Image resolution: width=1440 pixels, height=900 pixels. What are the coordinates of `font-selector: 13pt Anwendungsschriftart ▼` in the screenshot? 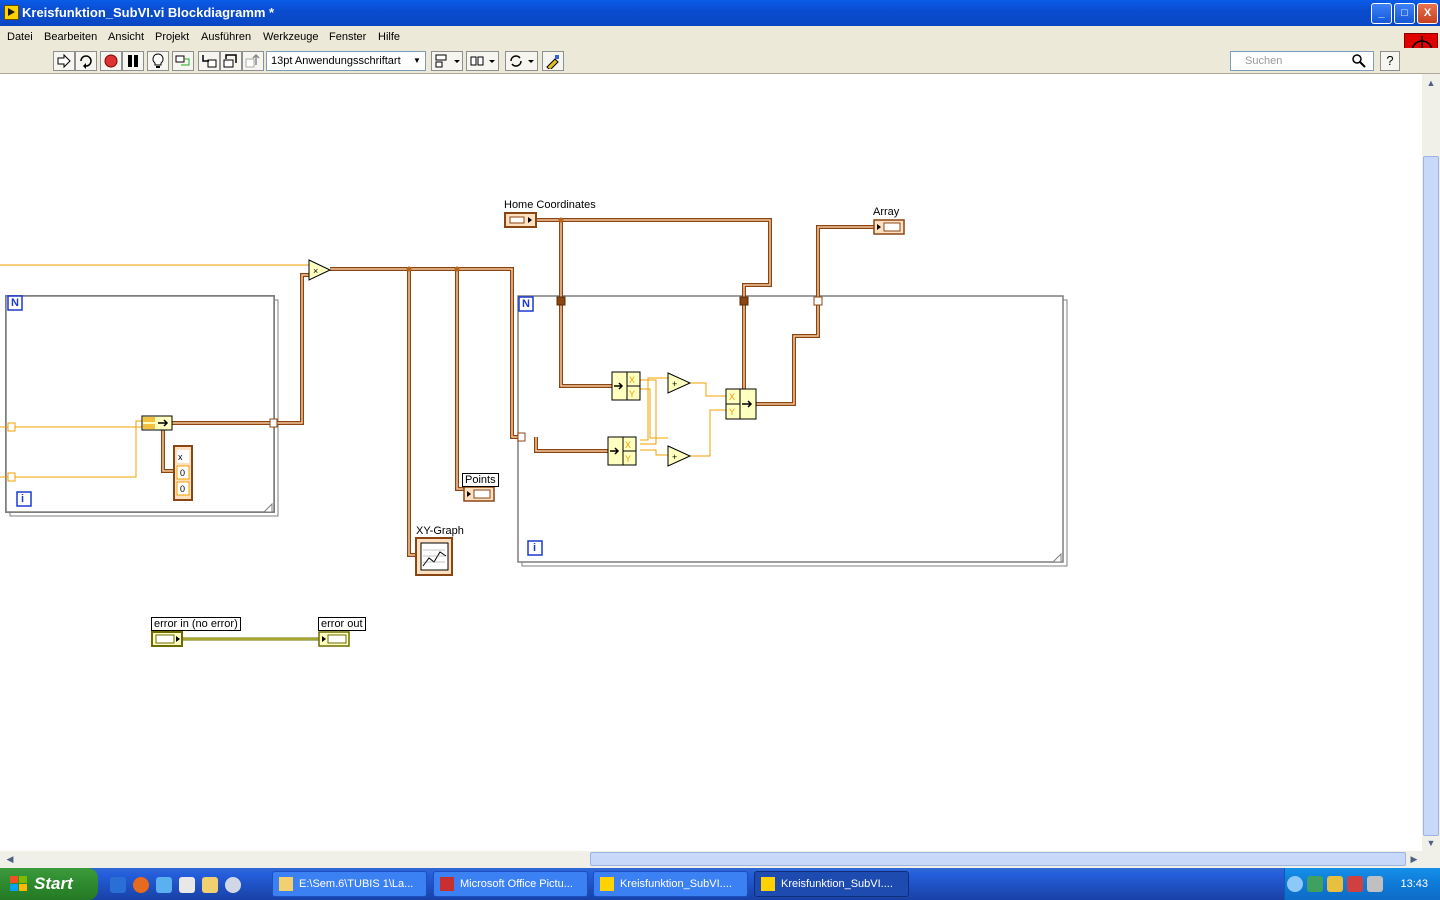 It's located at (346, 61).